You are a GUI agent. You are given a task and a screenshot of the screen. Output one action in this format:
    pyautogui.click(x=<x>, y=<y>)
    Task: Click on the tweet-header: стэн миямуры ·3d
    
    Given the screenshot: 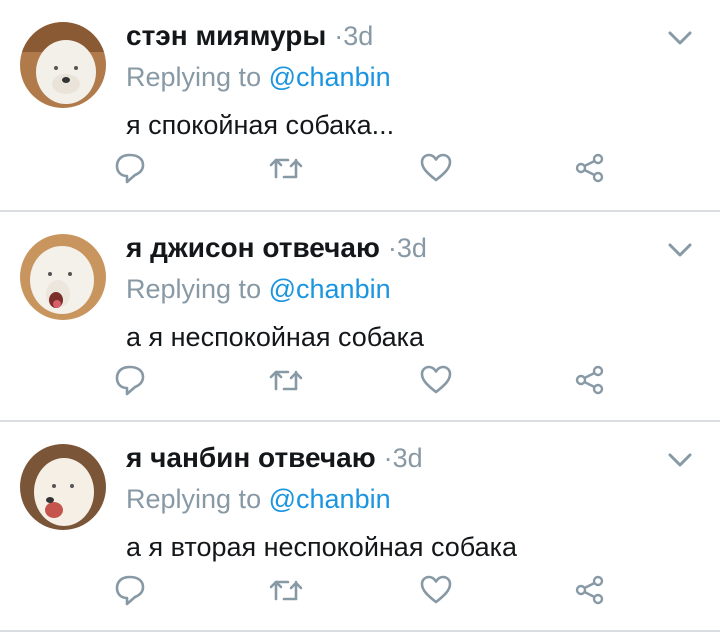 What is the action you would take?
    pyautogui.click(x=249, y=36)
    